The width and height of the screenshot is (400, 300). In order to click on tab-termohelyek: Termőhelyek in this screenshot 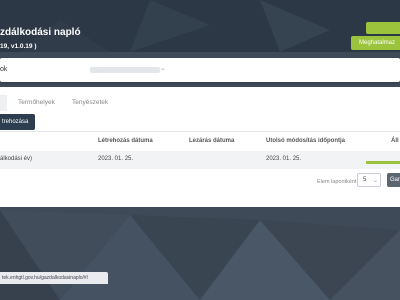, I will do `click(36, 102)`.